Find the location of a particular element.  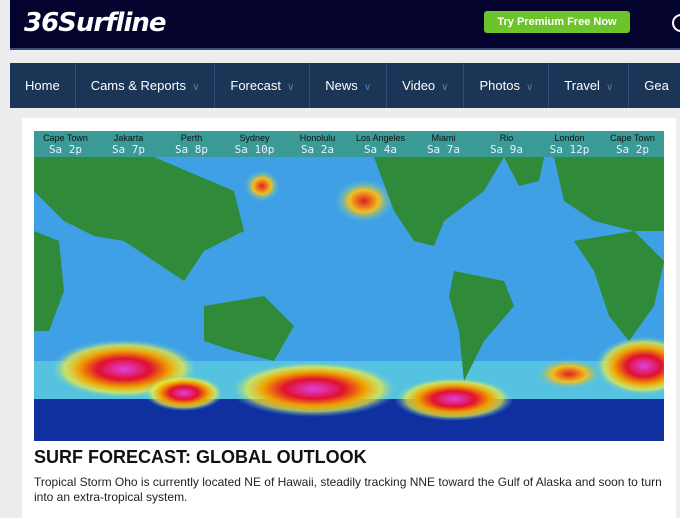

nav-item-forecast: Forecast ∨ is located at coordinates (263, 85).